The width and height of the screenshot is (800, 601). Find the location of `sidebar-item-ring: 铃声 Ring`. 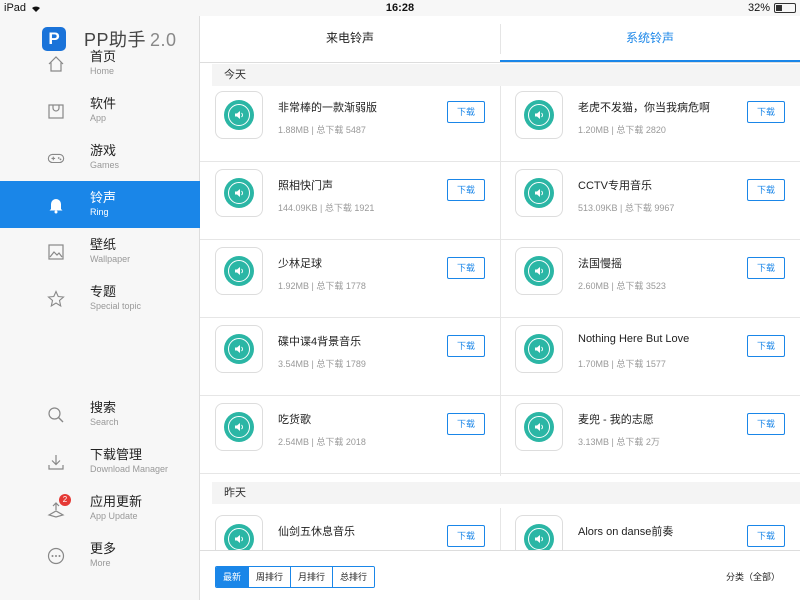

sidebar-item-ring: 铃声 Ring is located at coordinates (100, 204).